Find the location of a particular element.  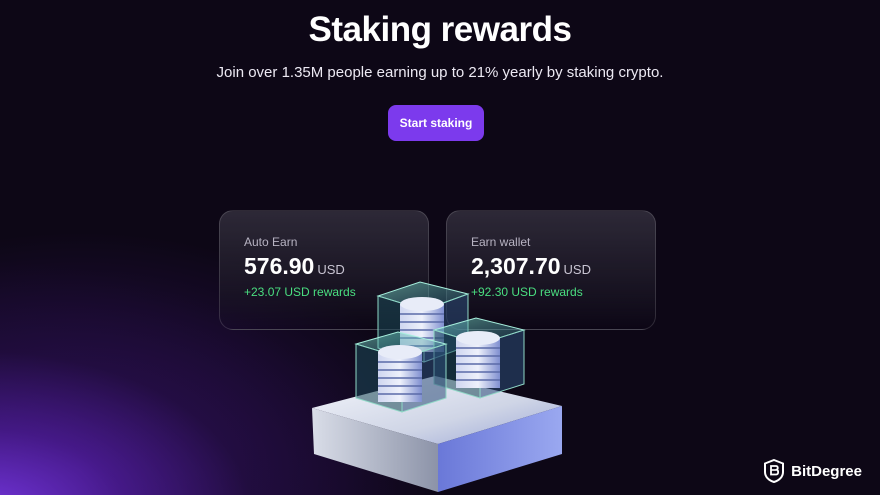

coin-stacks-on-platform-icon is located at coordinates (437, 386).